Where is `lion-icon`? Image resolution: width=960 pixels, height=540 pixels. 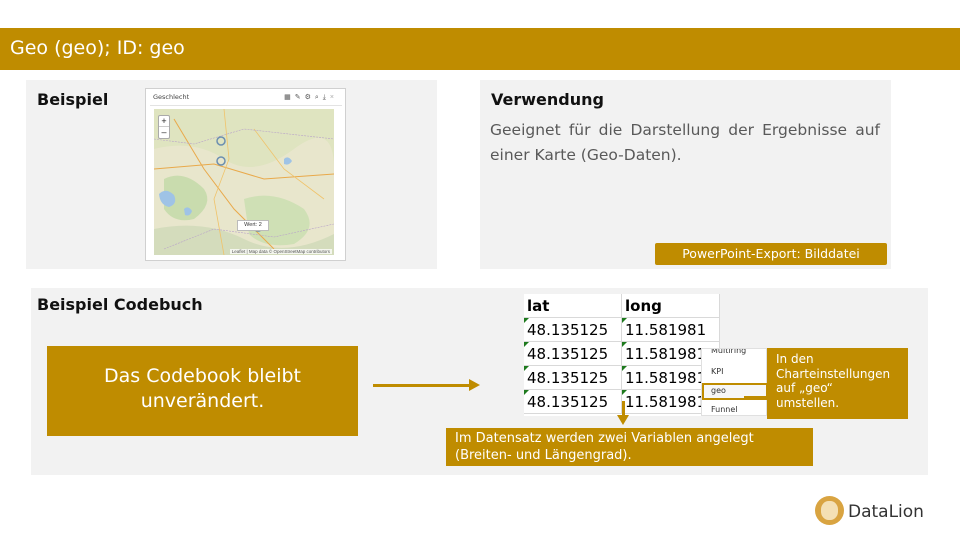 lion-icon is located at coordinates (829, 510).